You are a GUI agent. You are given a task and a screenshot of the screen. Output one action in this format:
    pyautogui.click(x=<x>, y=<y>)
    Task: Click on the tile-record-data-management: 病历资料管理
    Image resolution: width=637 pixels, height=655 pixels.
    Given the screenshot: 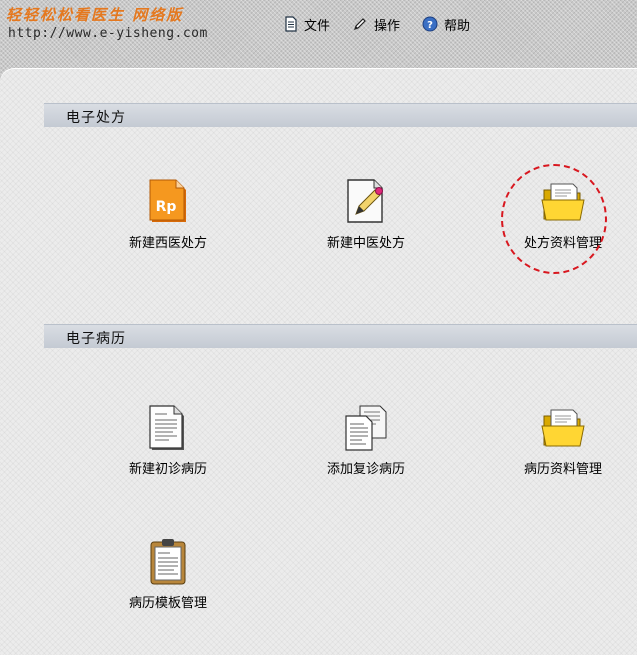 What is the action you would take?
    pyautogui.click(x=563, y=440)
    